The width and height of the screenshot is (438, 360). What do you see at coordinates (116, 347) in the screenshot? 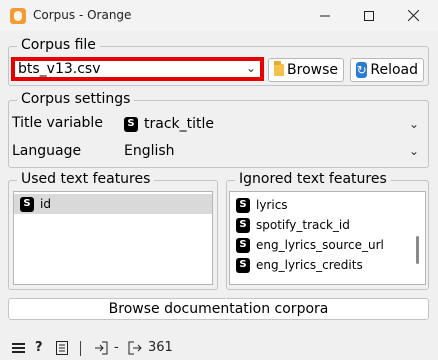
I see `input-status-text: -` at bounding box center [116, 347].